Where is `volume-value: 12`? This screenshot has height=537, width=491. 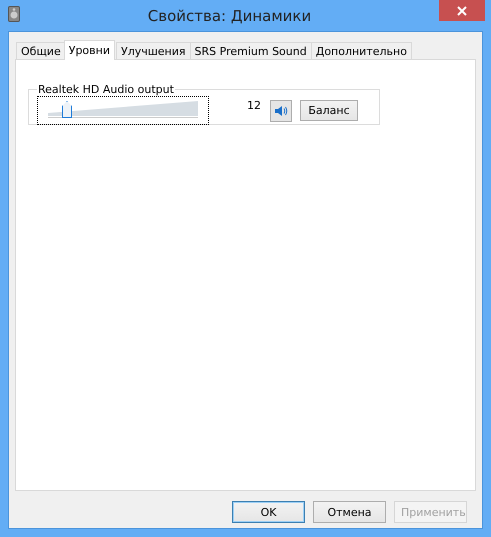
volume-value: 12 is located at coordinates (253, 105).